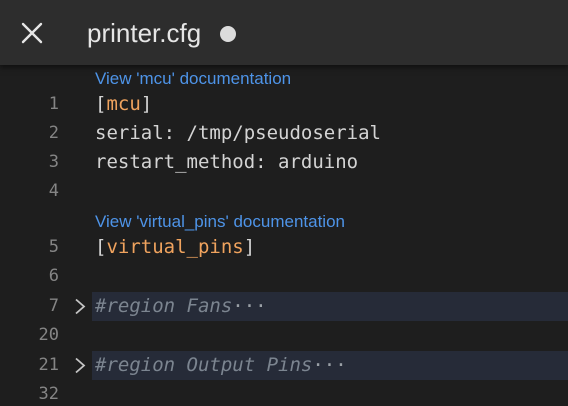 The width and height of the screenshot is (568, 406). What do you see at coordinates (48, 335) in the screenshot?
I see `line-number: 20` at bounding box center [48, 335].